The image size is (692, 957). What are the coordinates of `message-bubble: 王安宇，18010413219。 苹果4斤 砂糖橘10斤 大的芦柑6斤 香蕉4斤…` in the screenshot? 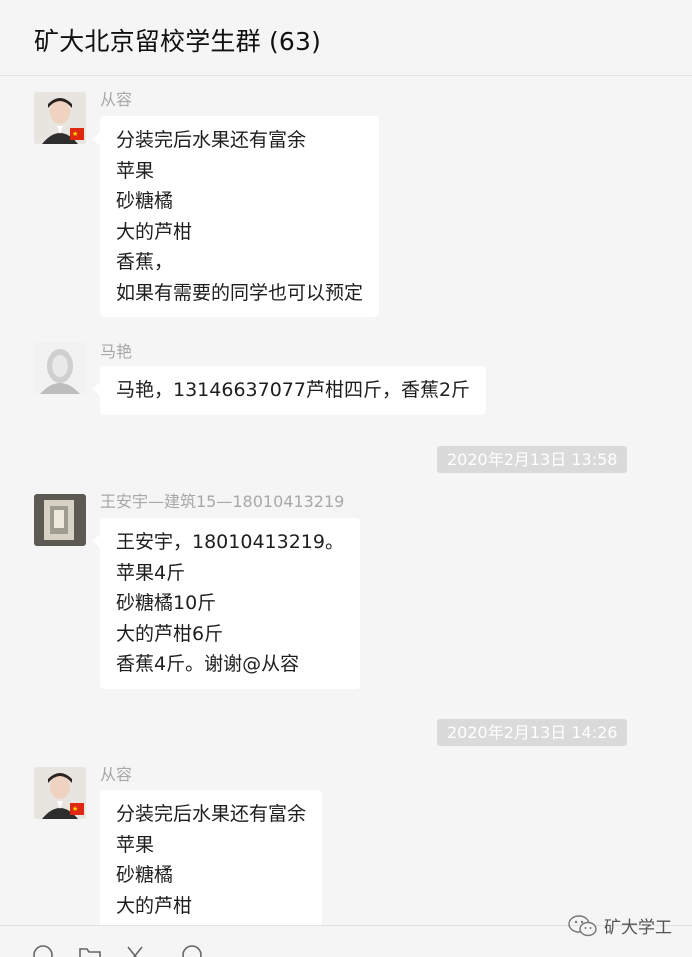 It's located at (226, 603).